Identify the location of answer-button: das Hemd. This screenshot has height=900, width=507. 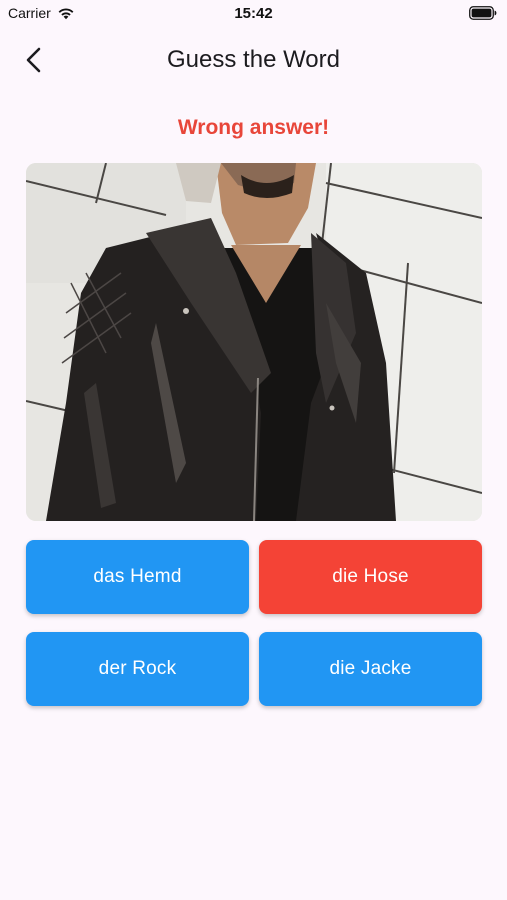
(137, 577).